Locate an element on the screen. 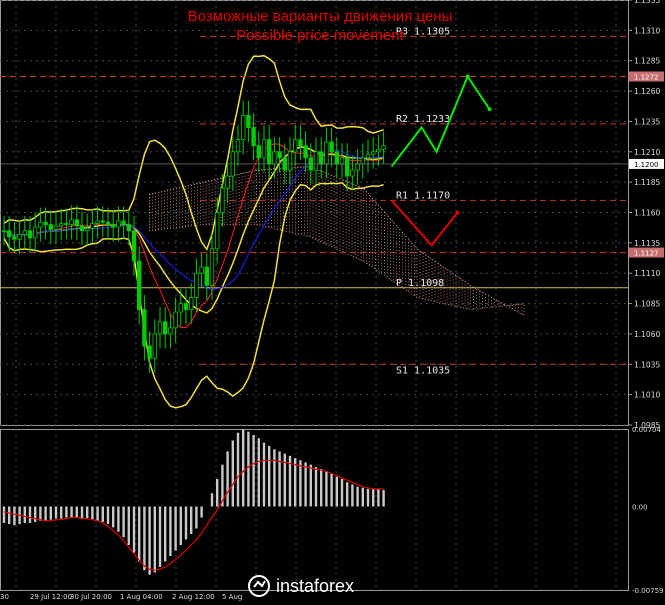  level-label-r1: R1 1.1170 is located at coordinates (423, 195).